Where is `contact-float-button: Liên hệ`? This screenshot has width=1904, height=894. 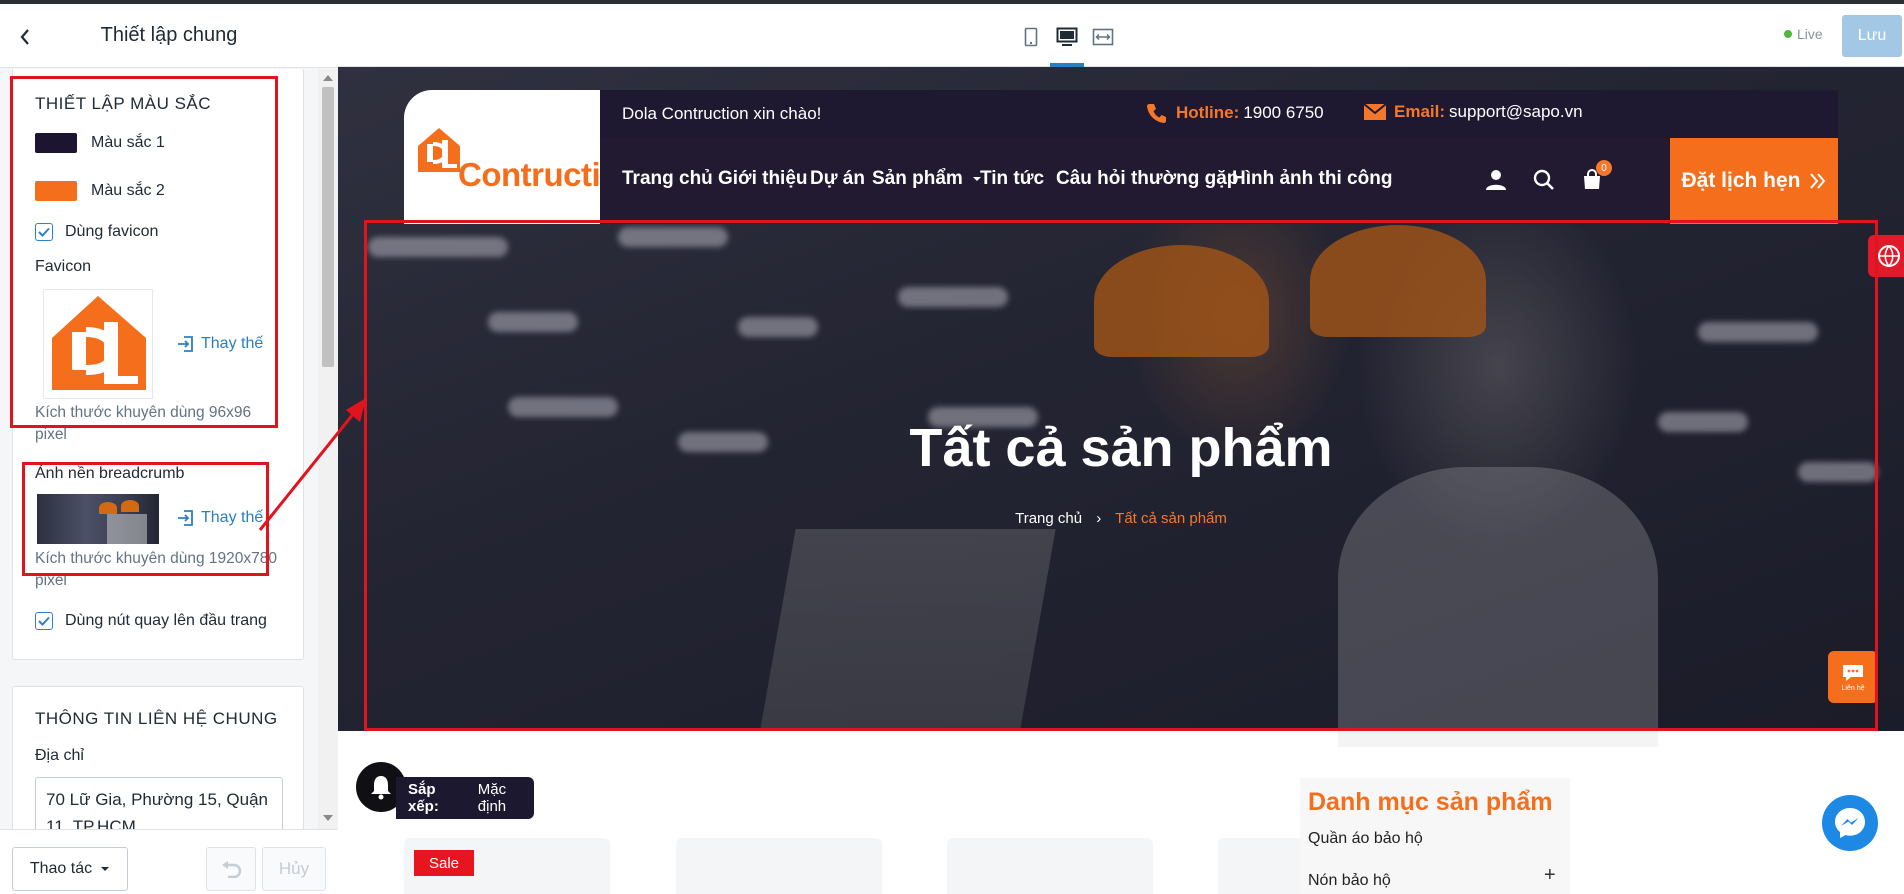
contact-float-button: Liên hệ is located at coordinates (1853, 677).